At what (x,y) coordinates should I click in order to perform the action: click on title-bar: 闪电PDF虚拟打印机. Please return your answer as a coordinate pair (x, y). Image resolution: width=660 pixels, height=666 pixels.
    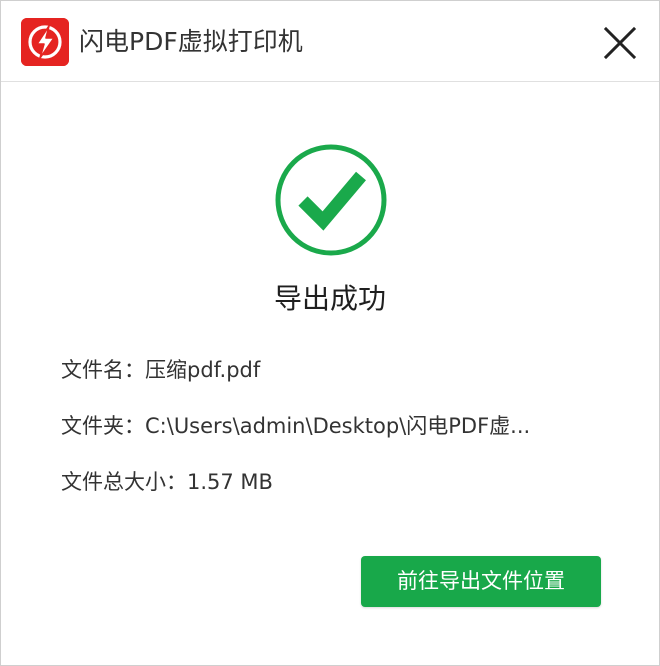
    Looking at the image, I should click on (330, 41).